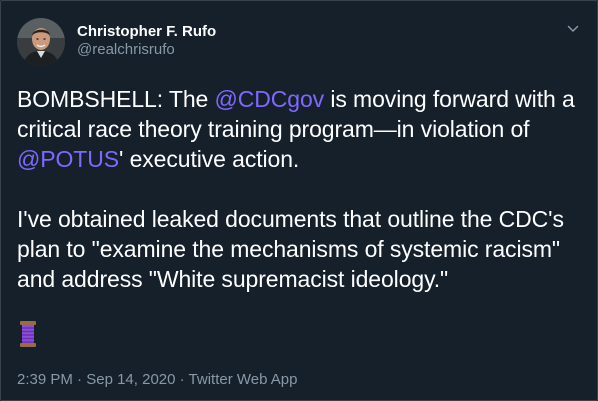  What do you see at coordinates (146, 32) in the screenshot?
I see `author-name: Christopher F. Rufo` at bounding box center [146, 32].